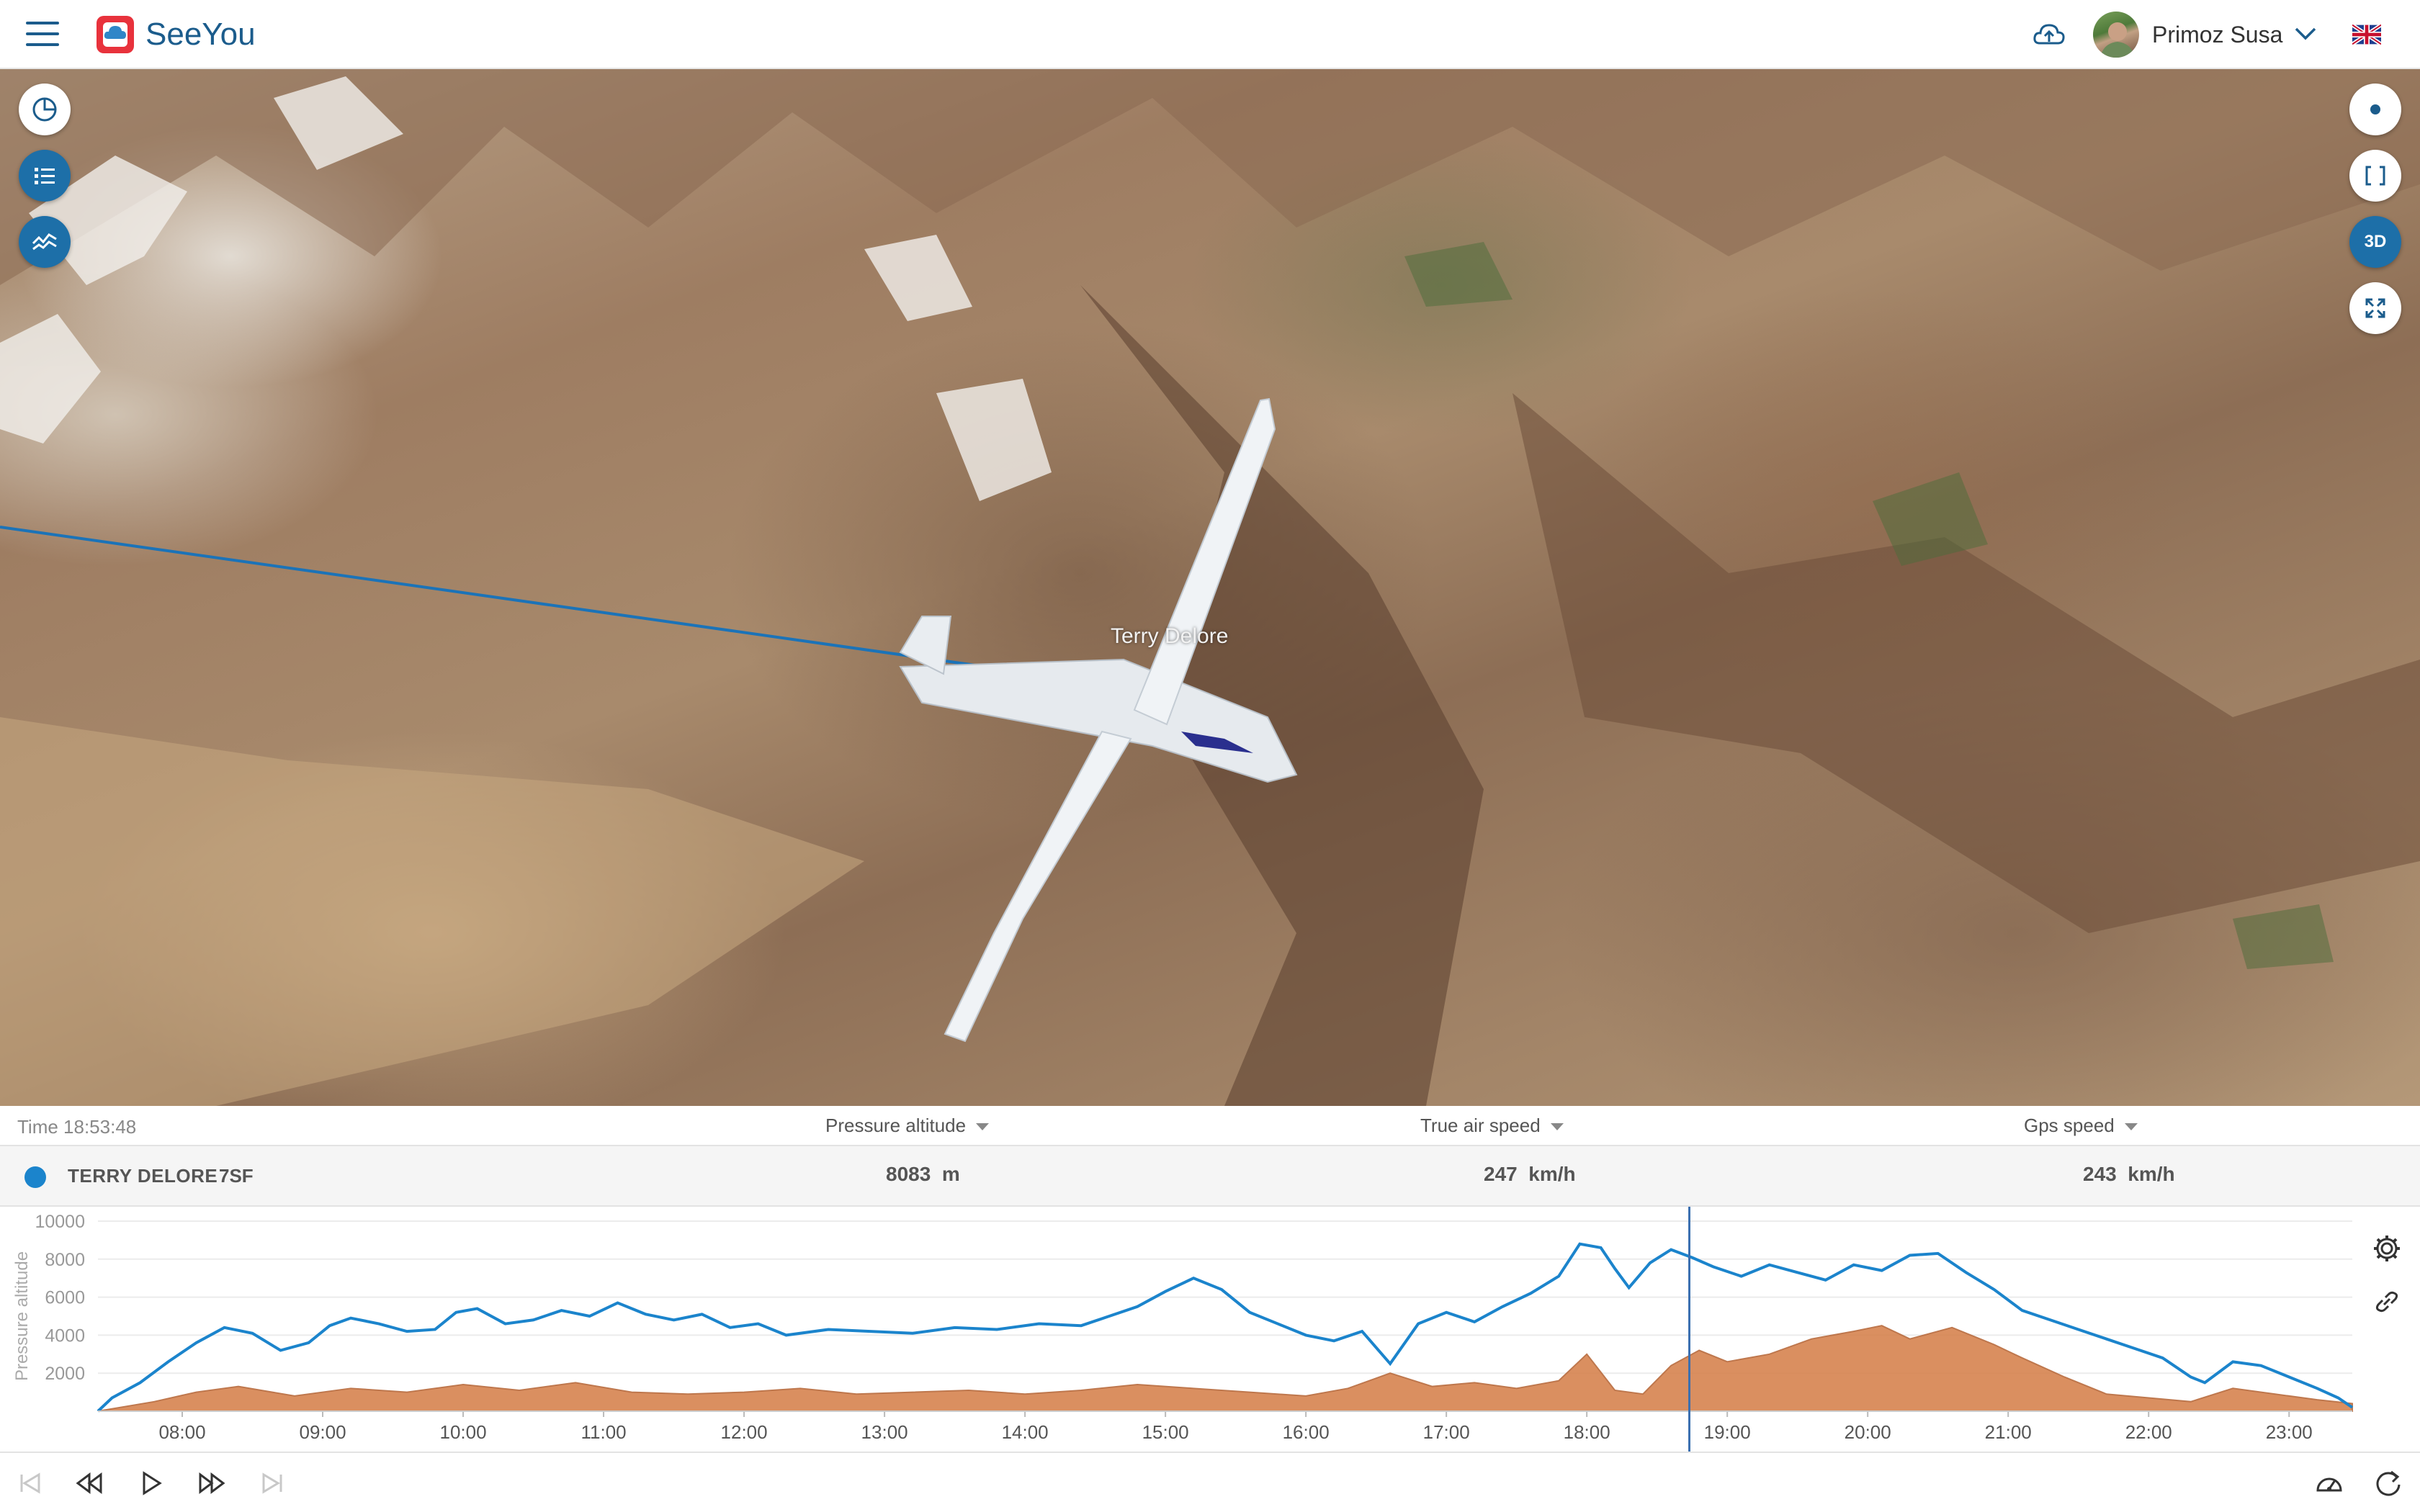 Image resolution: width=2420 pixels, height=1512 pixels. What do you see at coordinates (200, 34) in the screenshot?
I see `app-name: SeeYou` at bounding box center [200, 34].